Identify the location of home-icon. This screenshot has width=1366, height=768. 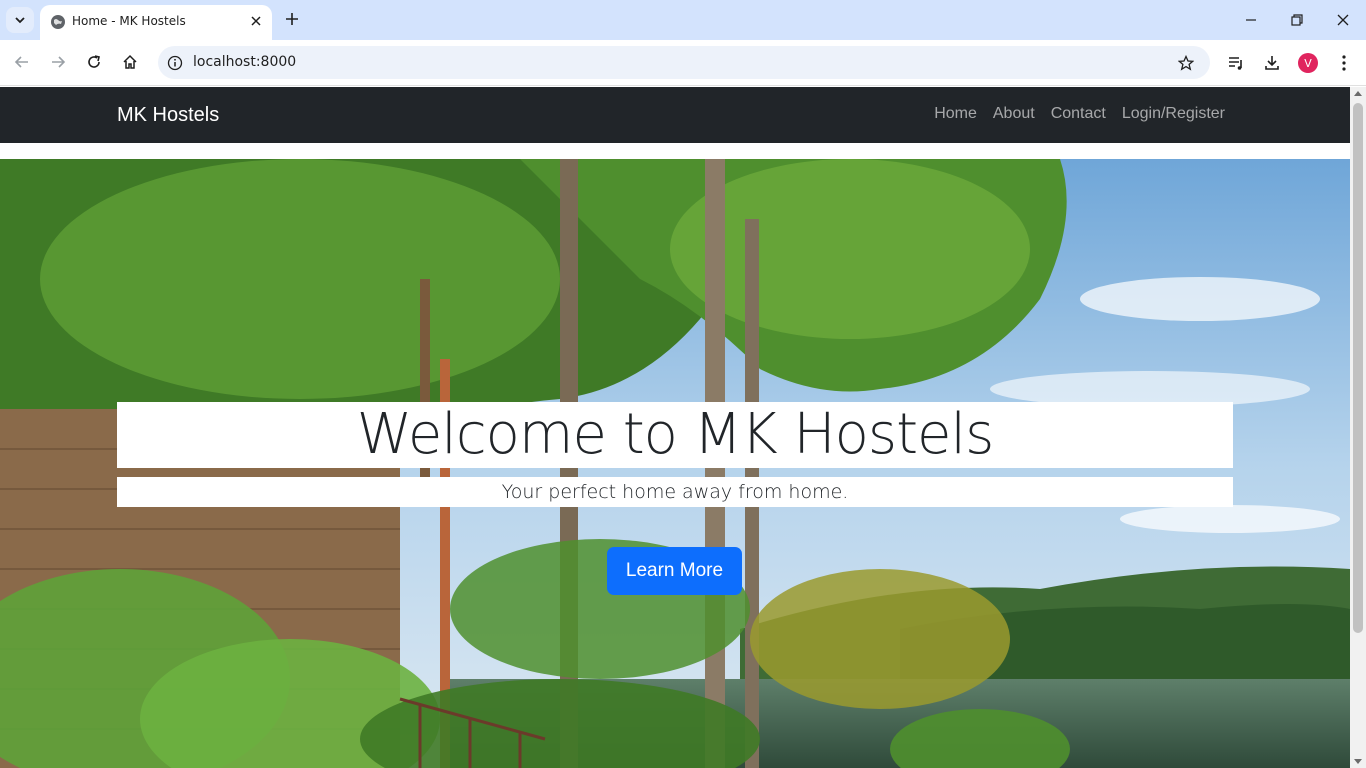
(130, 61).